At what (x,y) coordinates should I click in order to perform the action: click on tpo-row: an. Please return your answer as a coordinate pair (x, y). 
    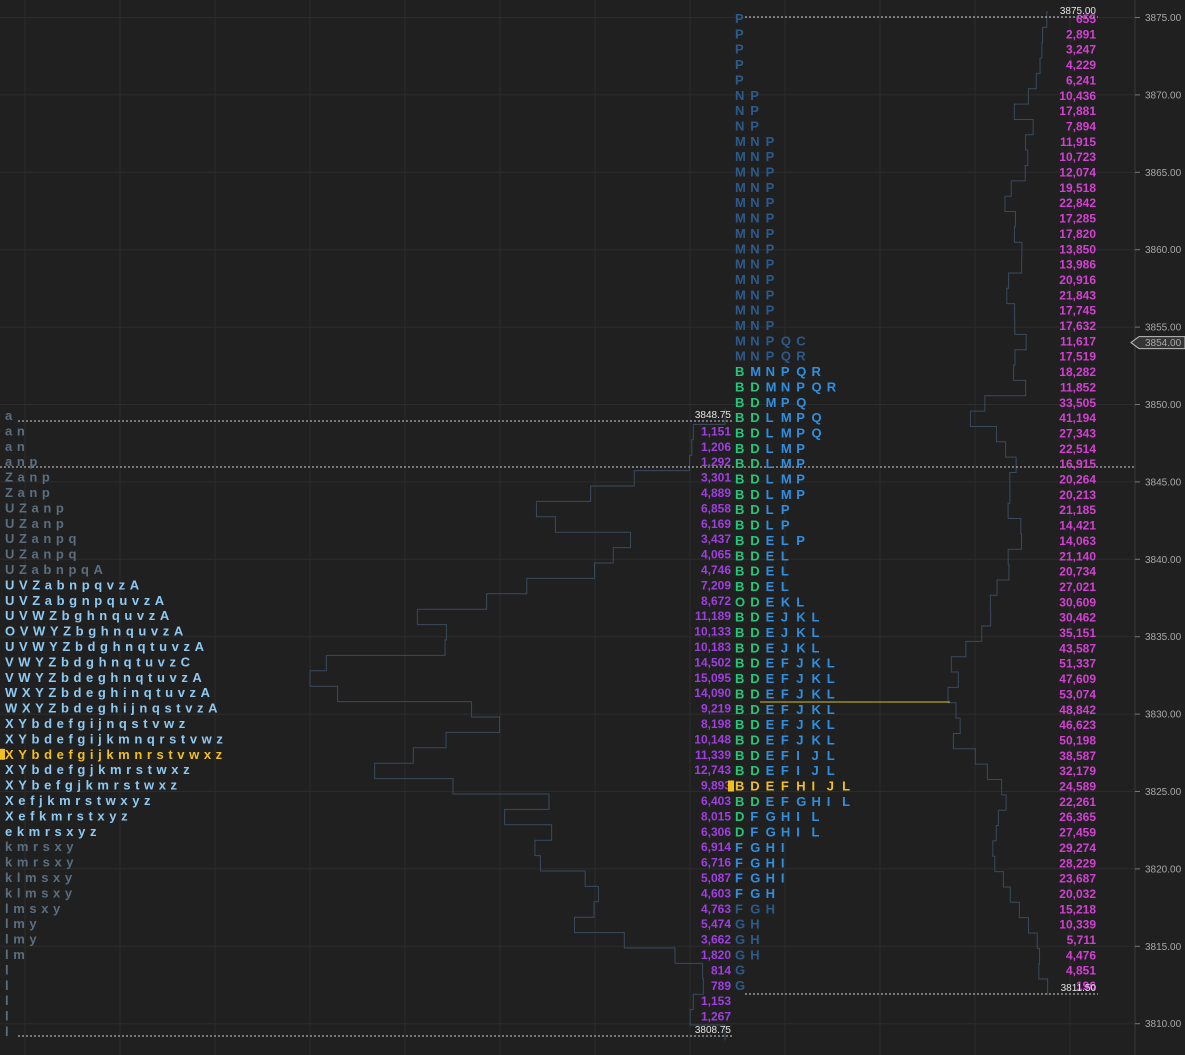
    Looking at the image, I should click on (17, 430).